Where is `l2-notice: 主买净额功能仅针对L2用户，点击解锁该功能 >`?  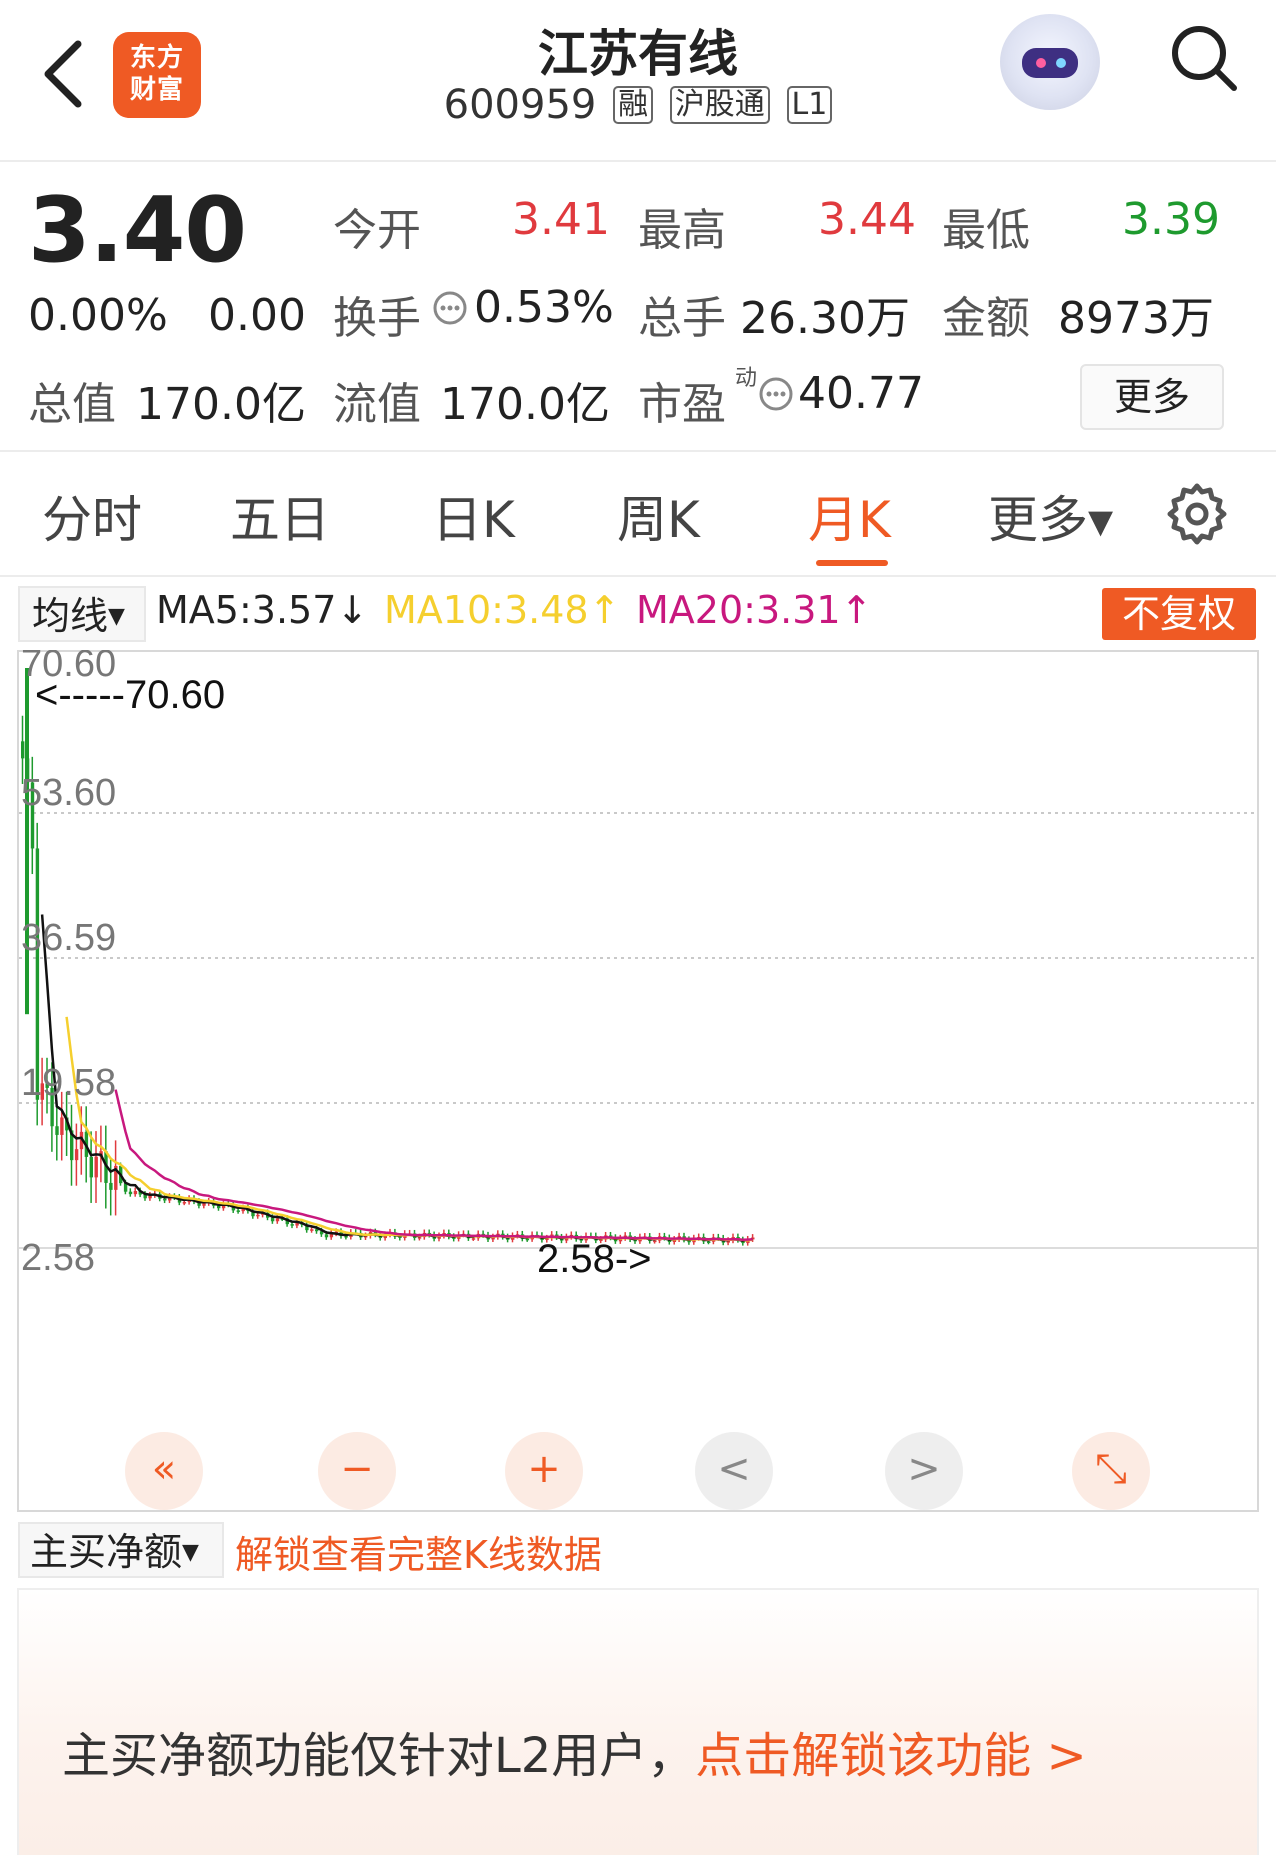 l2-notice: 主买净额功能仅针对L2用户，点击解锁该功能 > is located at coordinates (574, 1751).